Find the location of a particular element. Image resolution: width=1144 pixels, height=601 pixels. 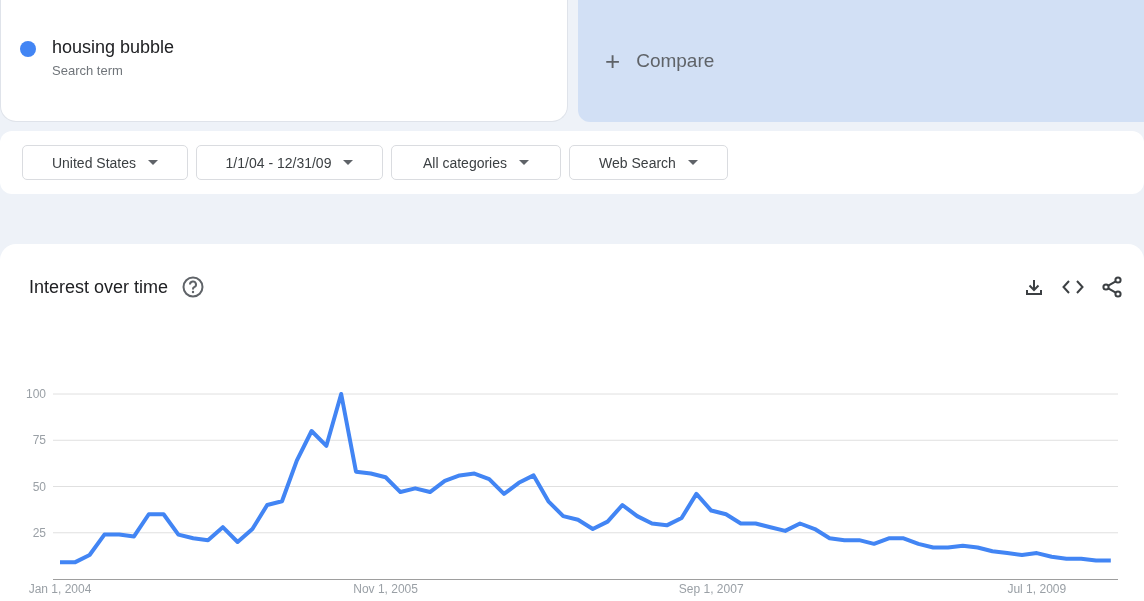

y-axis-label: 25 is located at coordinates (39, 532).